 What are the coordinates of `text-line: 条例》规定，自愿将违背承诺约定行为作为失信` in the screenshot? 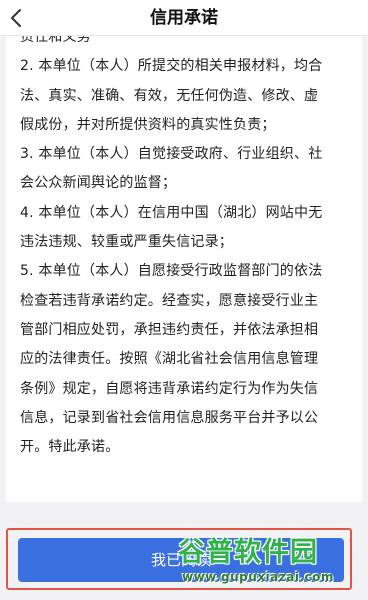 It's located at (169, 388).